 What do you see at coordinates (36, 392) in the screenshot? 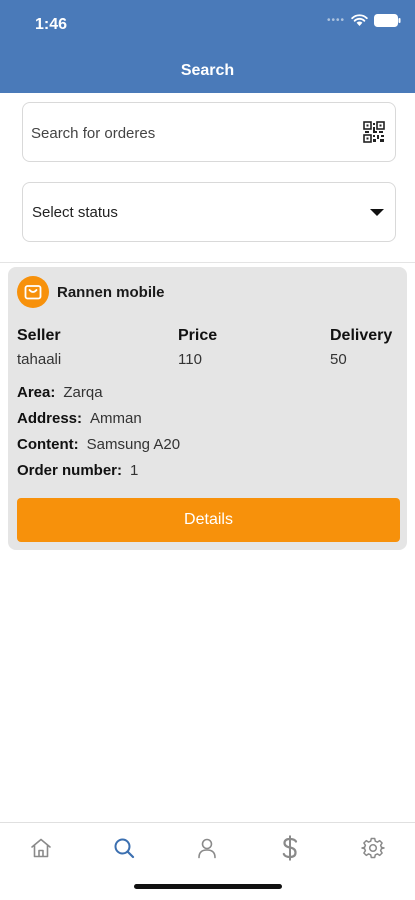
I see `area-label: Area:` at bounding box center [36, 392].